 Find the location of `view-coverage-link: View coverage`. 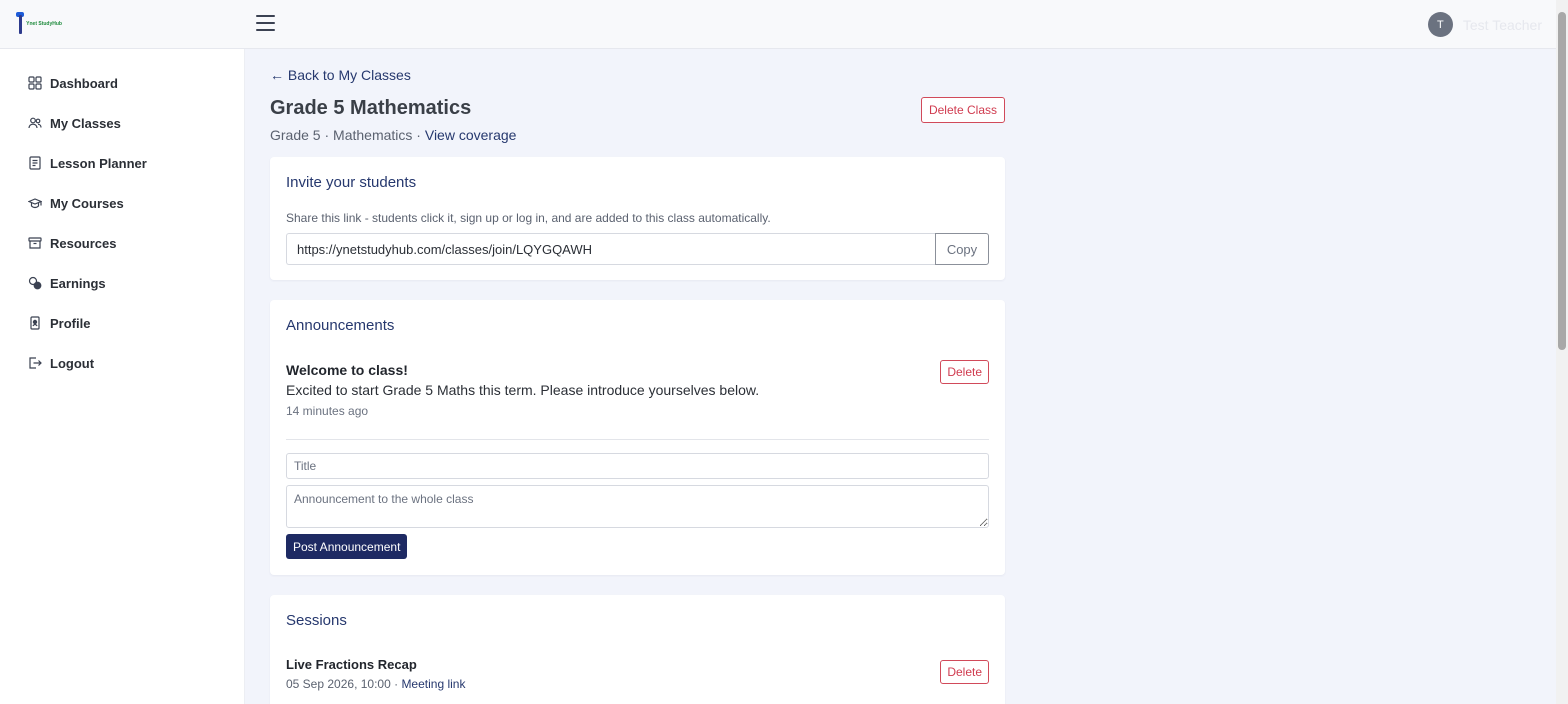

view-coverage-link: View coverage is located at coordinates (471, 135).